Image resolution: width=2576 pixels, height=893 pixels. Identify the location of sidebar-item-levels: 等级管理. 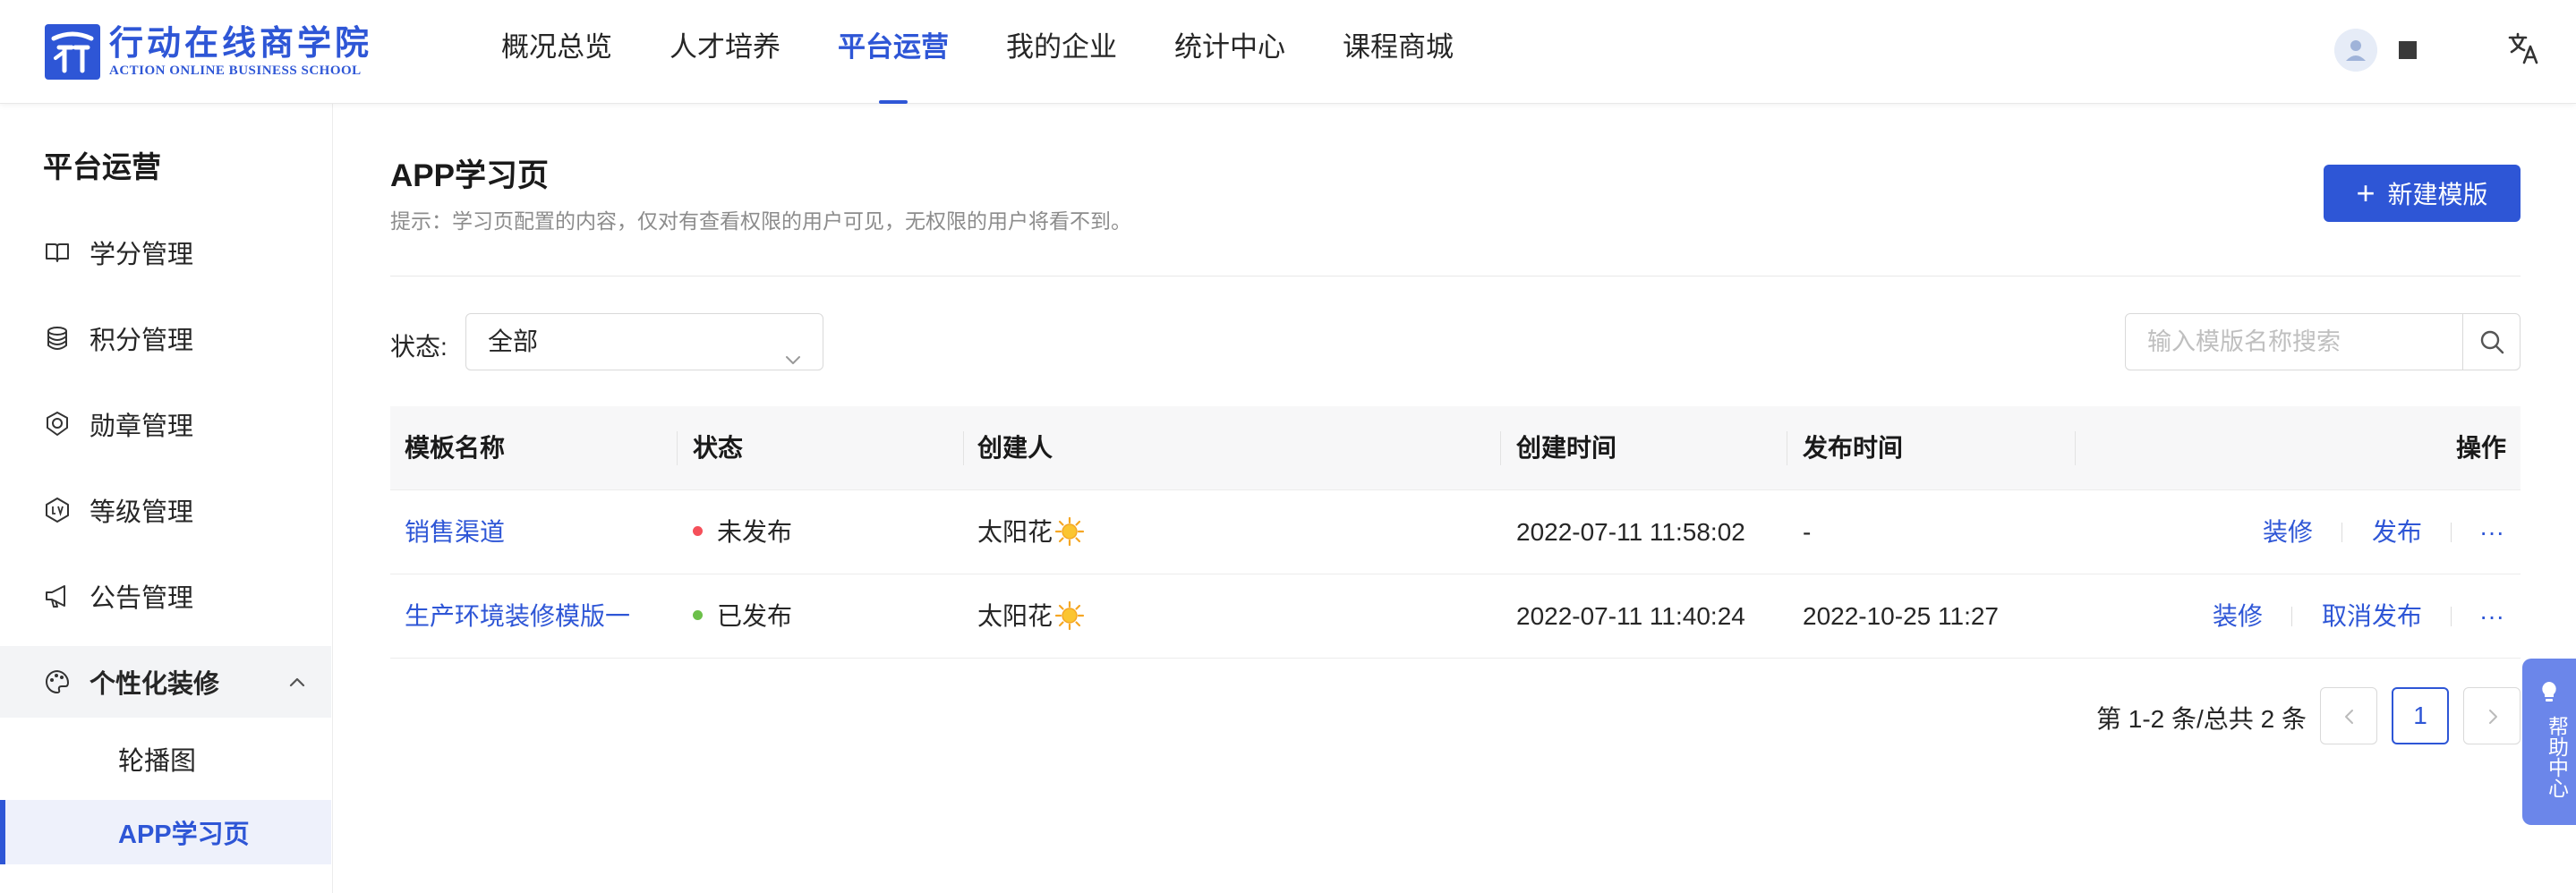
(165, 510).